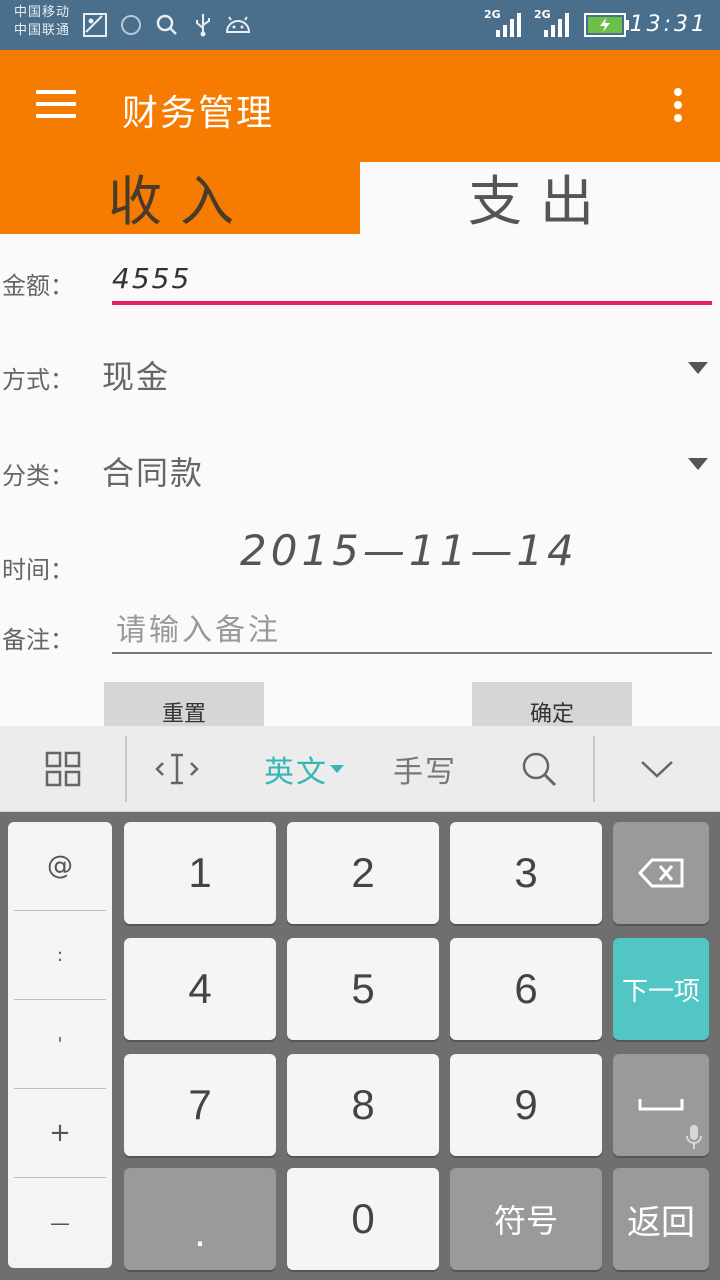 The width and height of the screenshot is (720, 1280). Describe the element at coordinates (698, 464) in the screenshot. I see `category-dropdown-arrow-icon` at that location.